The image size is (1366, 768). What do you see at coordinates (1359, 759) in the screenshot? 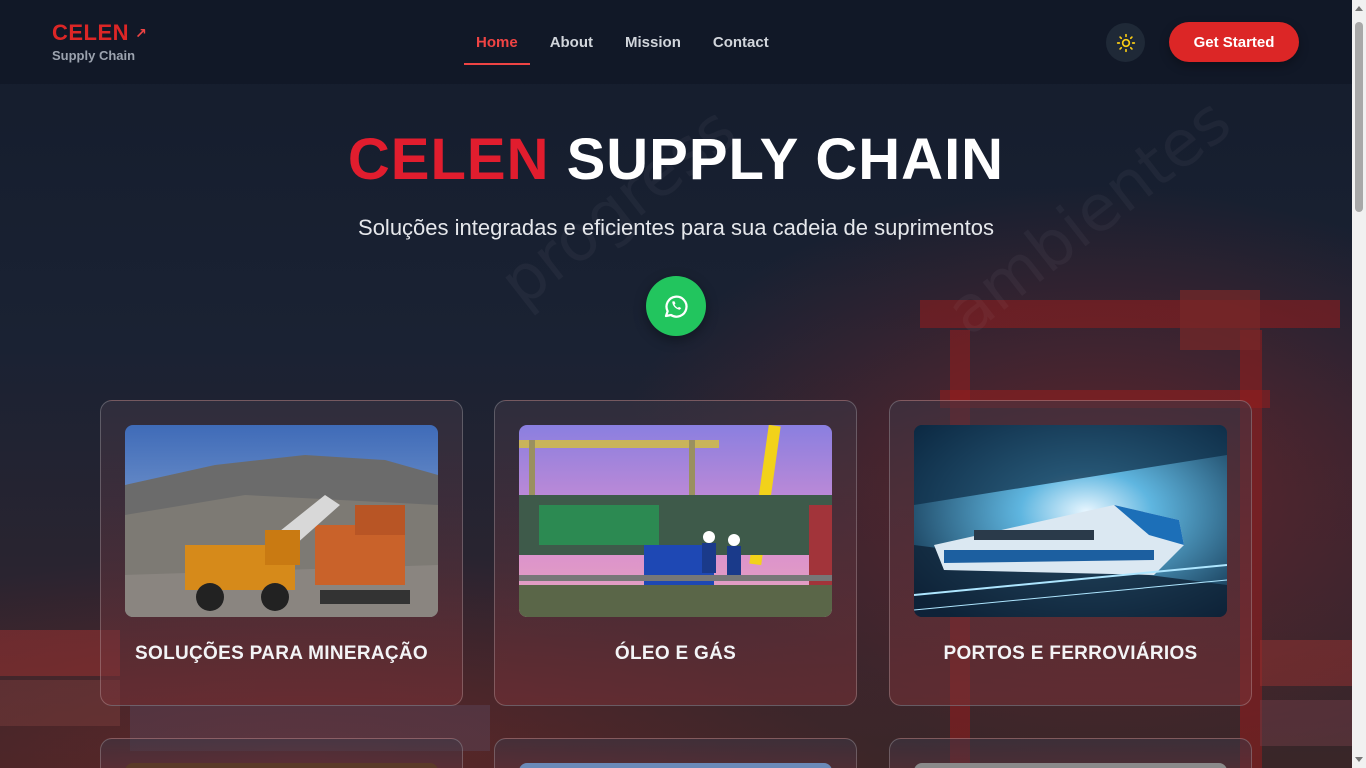
I see `scroll-down-arrow-icon` at bounding box center [1359, 759].